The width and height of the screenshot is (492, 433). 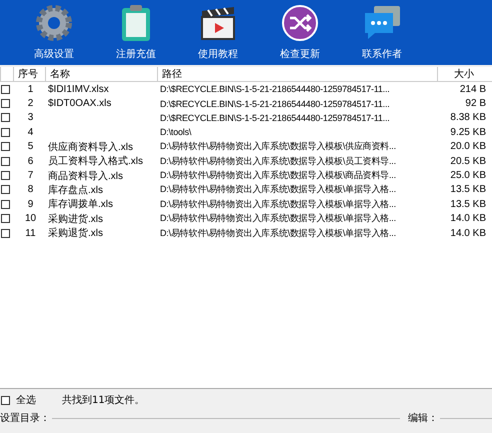 I want to click on table-cell-text: 采购退货.xls, so click(x=75, y=233).